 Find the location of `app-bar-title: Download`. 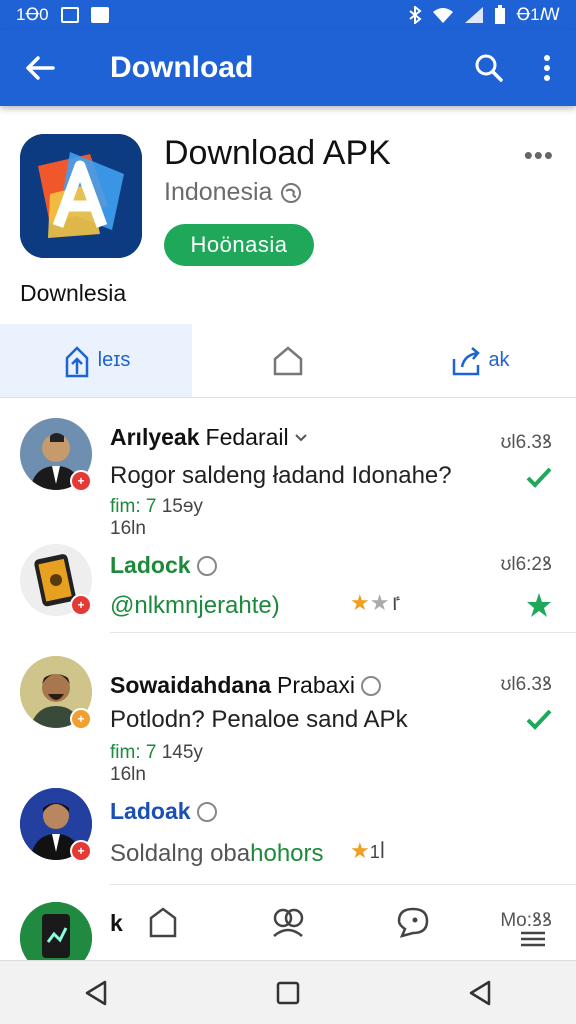

app-bar-title: Download is located at coordinates (182, 67).